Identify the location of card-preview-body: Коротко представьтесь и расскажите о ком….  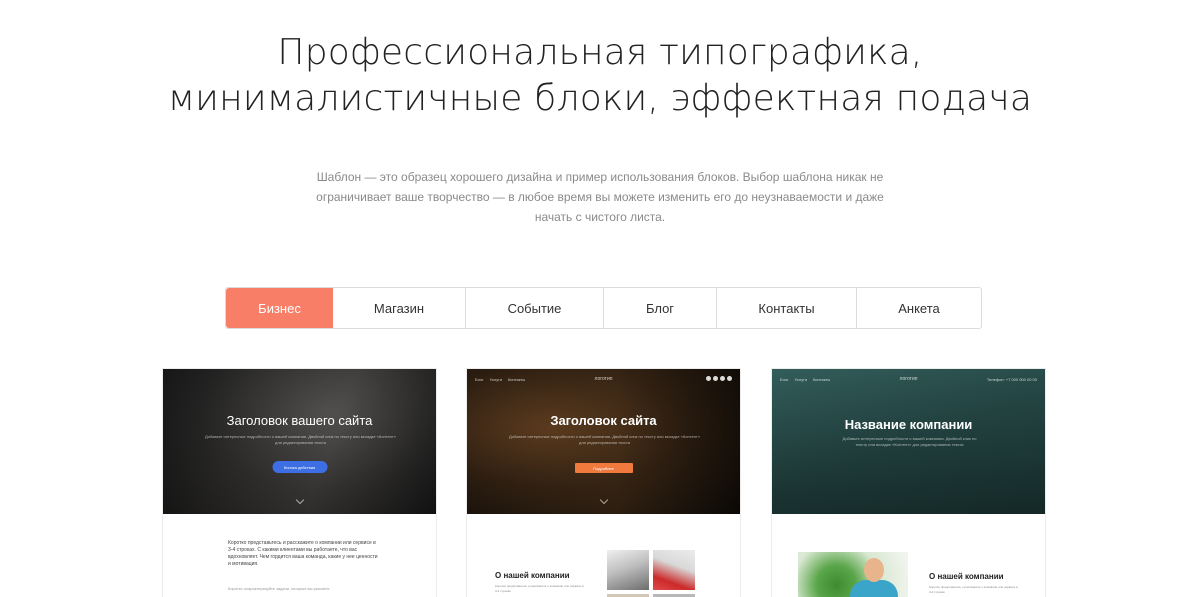
(299, 555).